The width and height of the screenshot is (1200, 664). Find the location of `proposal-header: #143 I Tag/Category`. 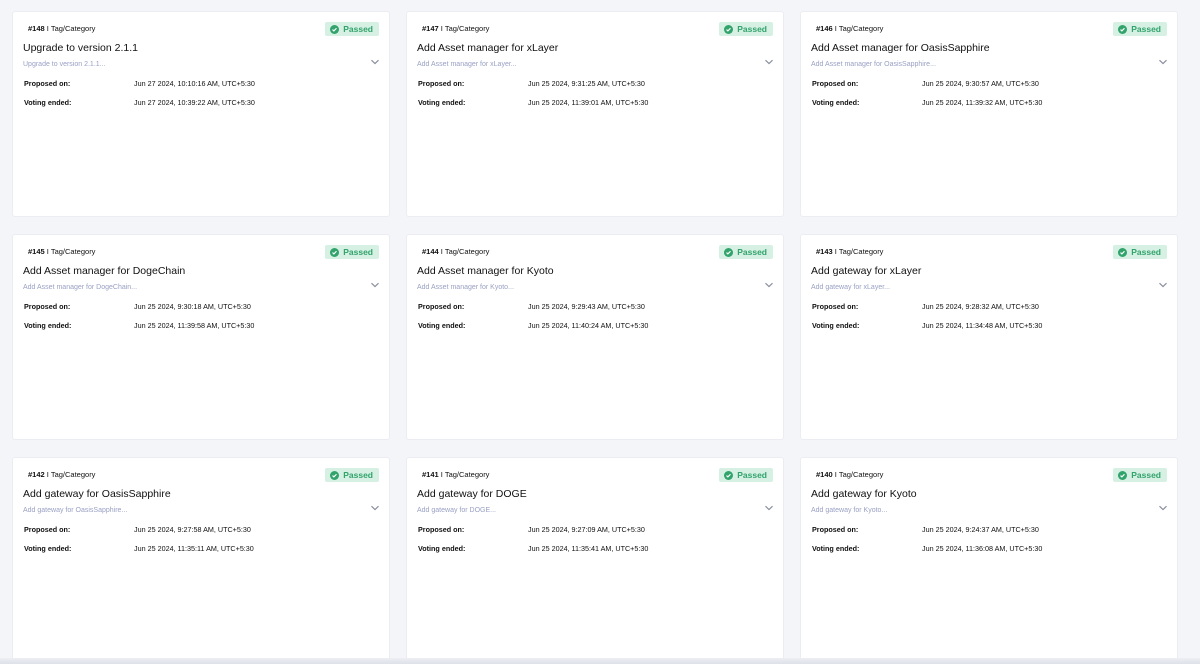

proposal-header: #143 I Tag/Category is located at coordinates (849, 252).